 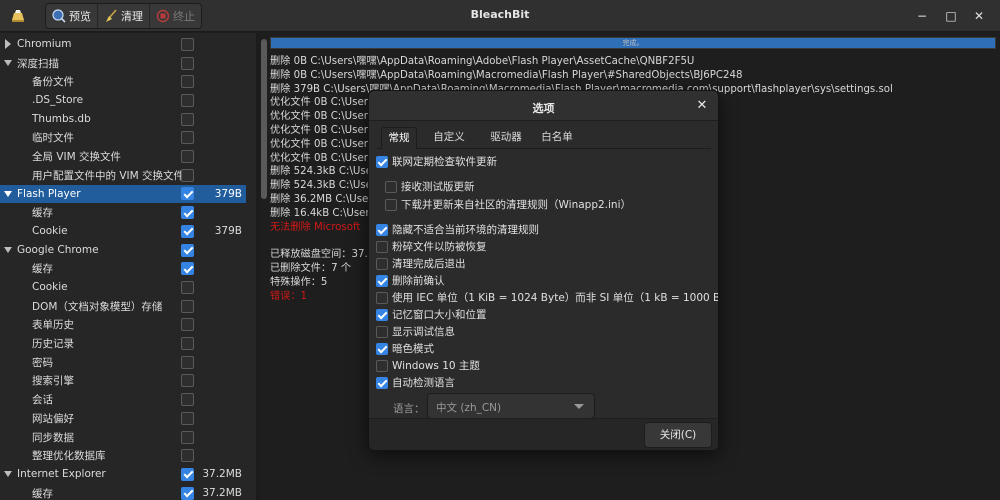 What do you see at coordinates (405, 348) in the screenshot?
I see `option-row: 暗色模式` at bounding box center [405, 348].